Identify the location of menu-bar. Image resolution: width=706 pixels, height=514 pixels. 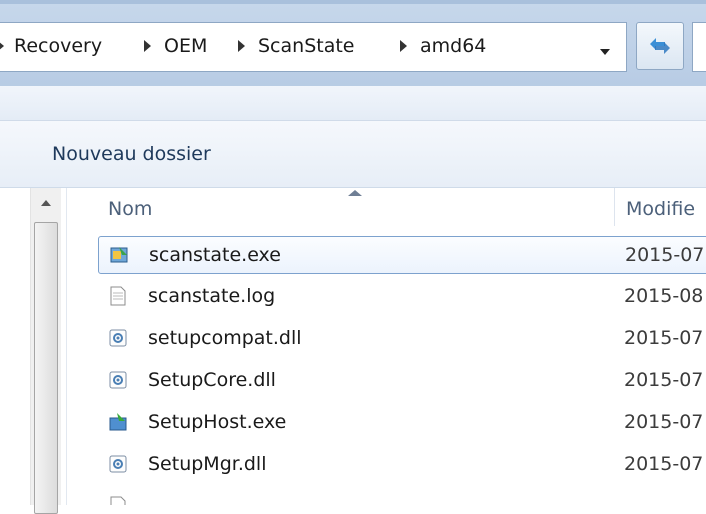
(353, 103).